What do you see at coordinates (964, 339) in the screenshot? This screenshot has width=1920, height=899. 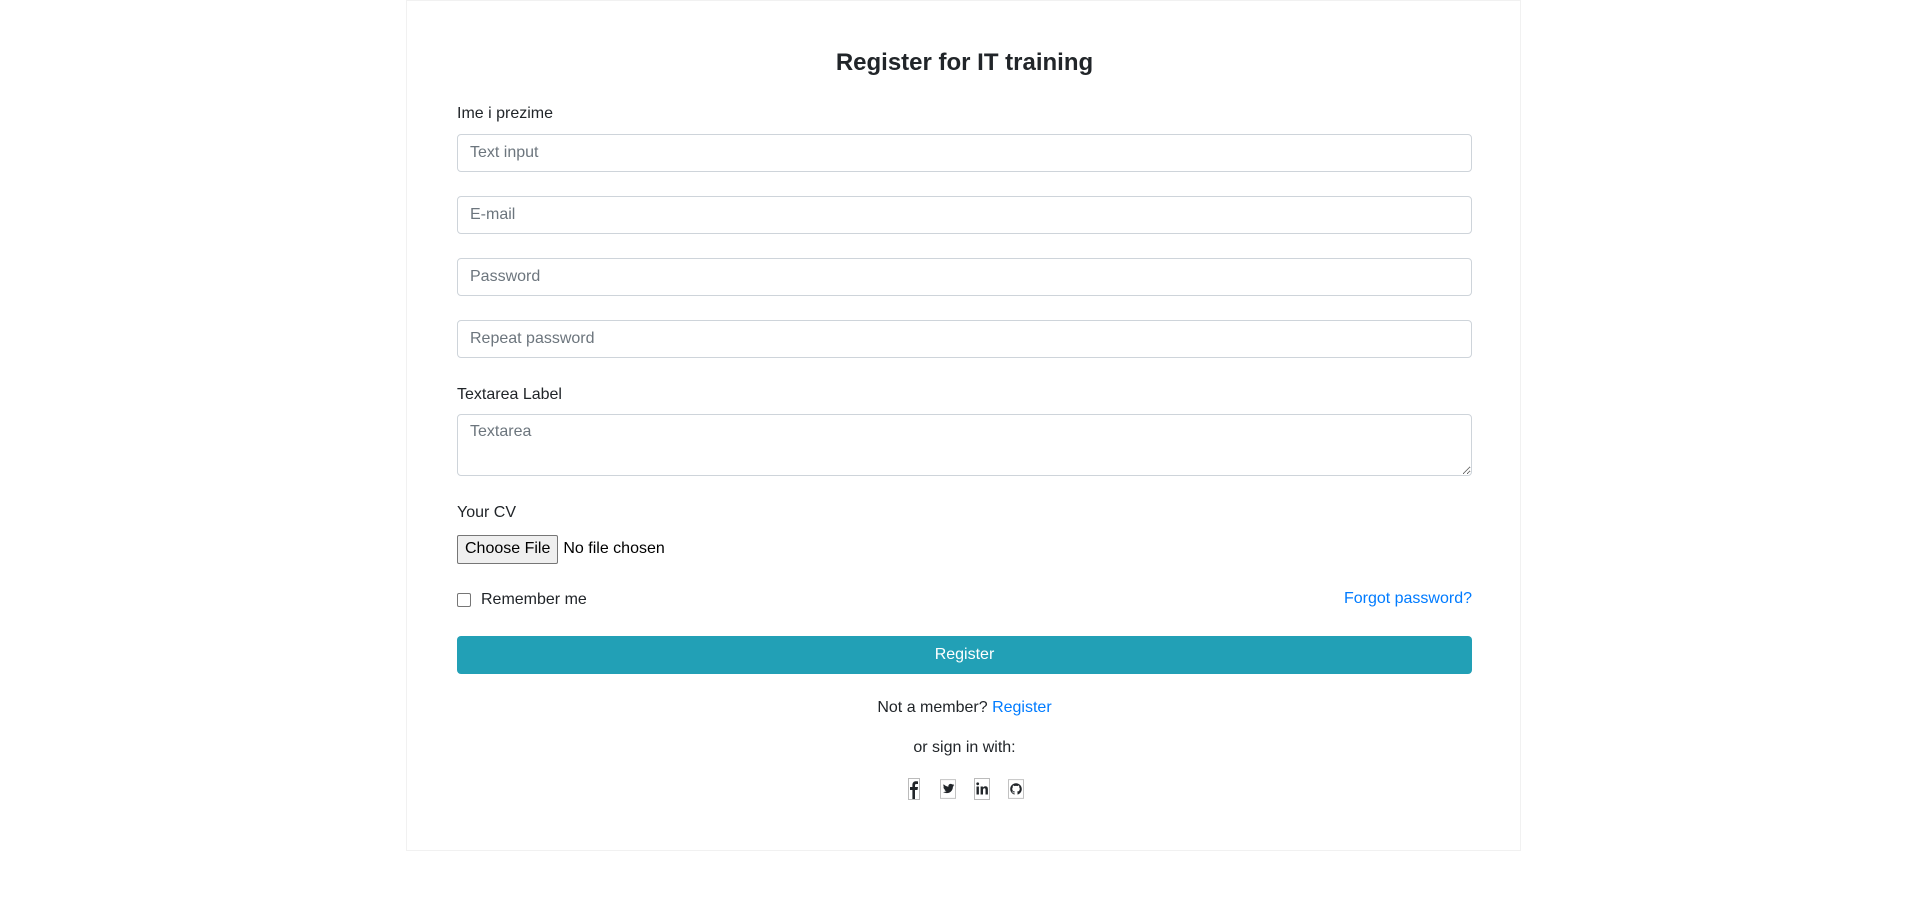 I see `repeat-password-input` at bounding box center [964, 339].